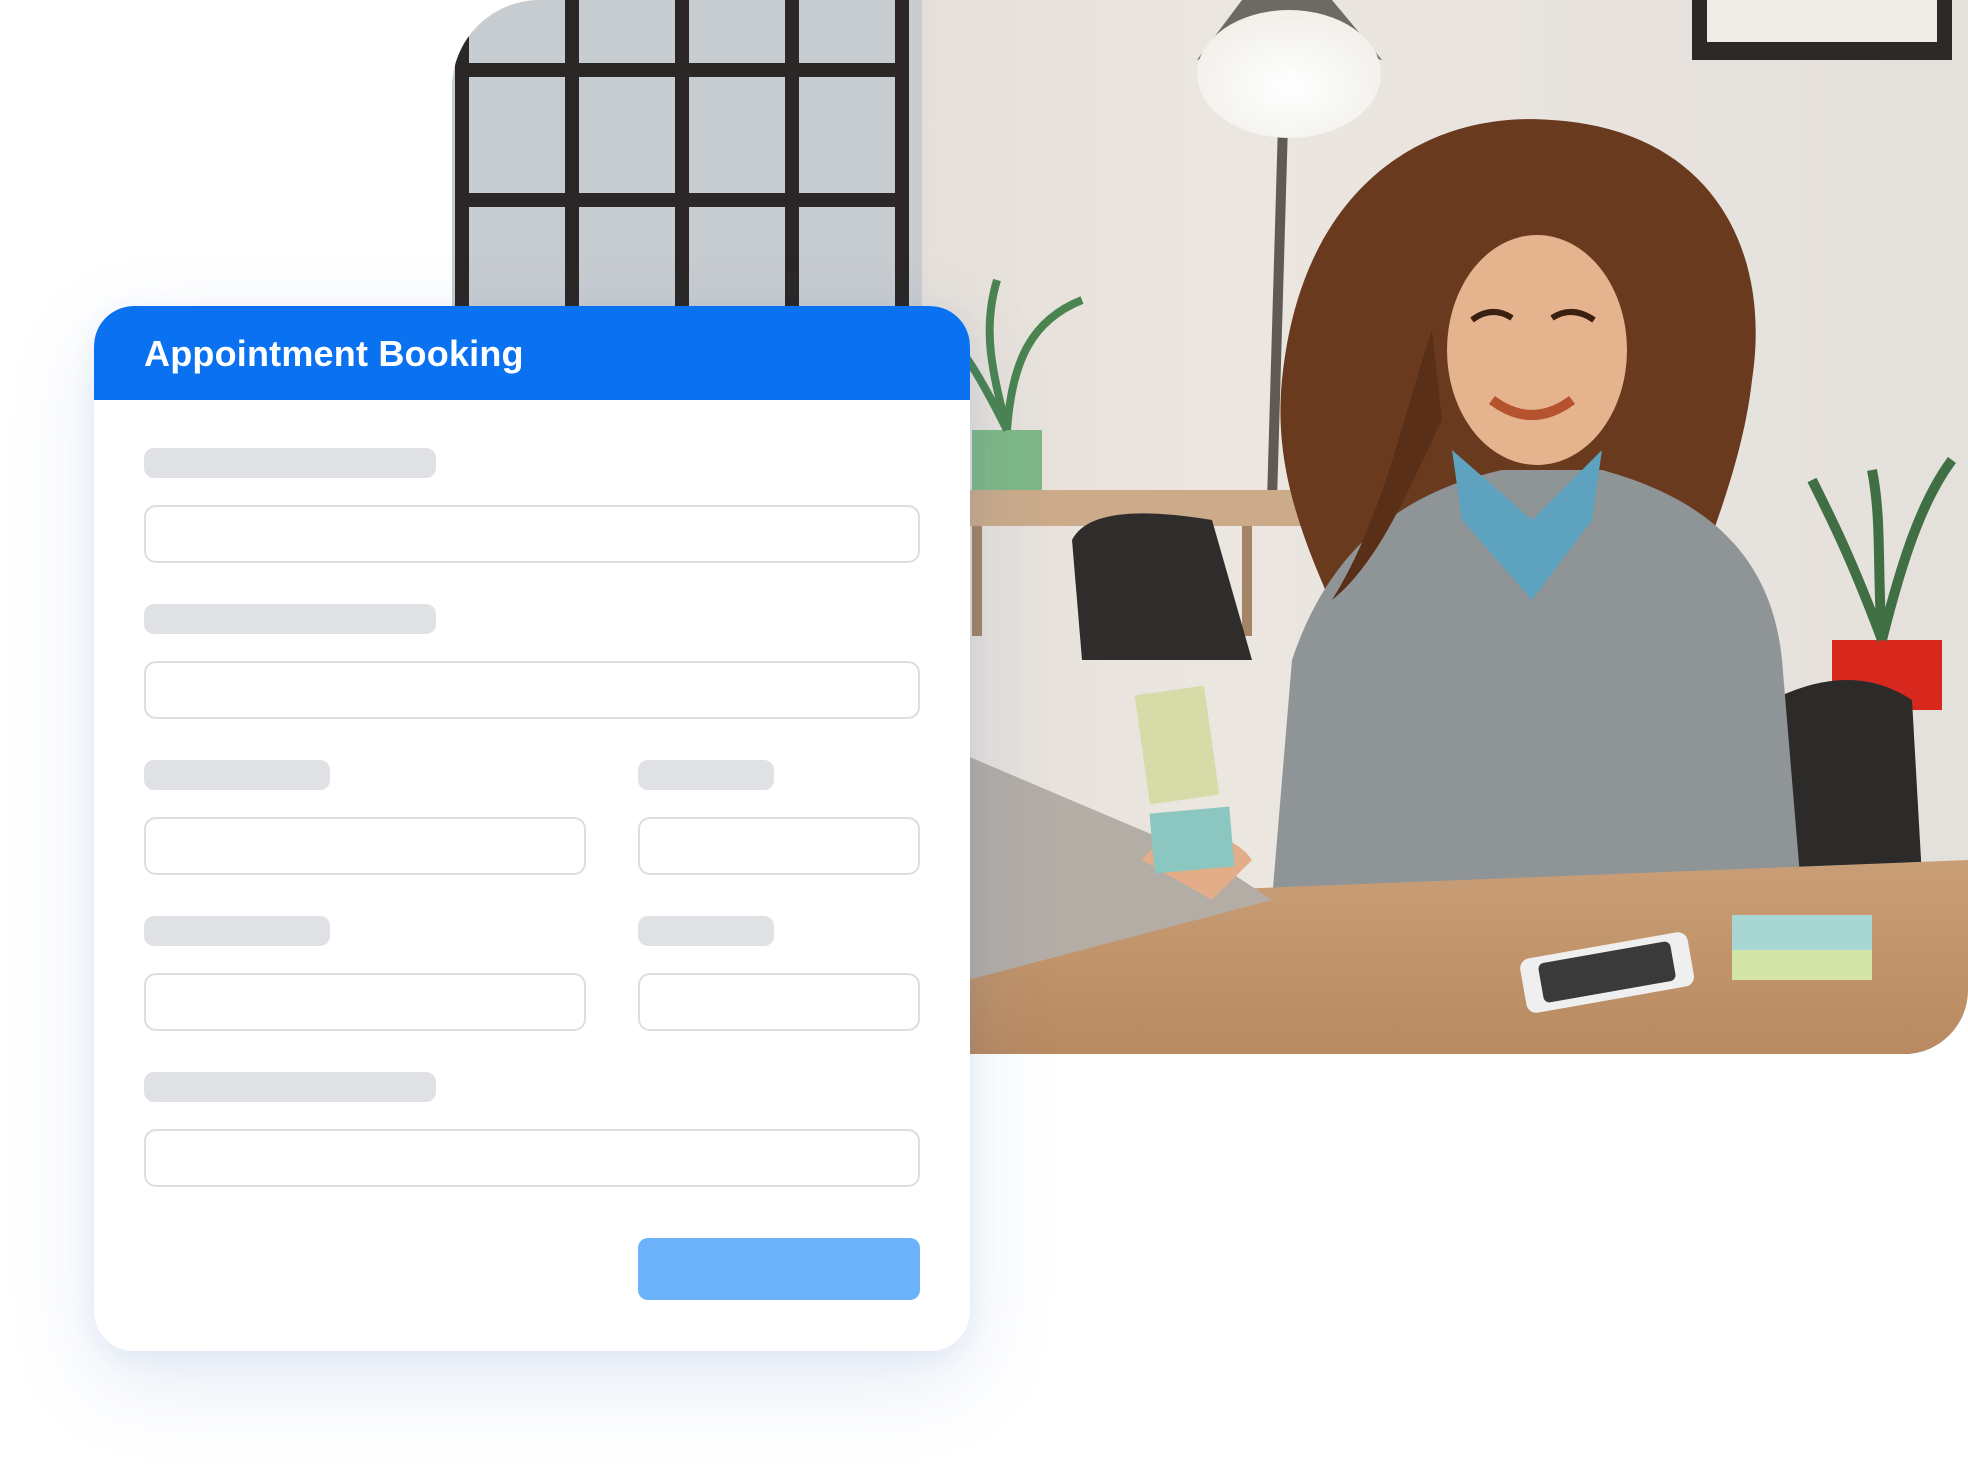 This screenshot has height=1468, width=1968. Describe the element at coordinates (779, 1269) in the screenshot. I see `submit-button` at that location.